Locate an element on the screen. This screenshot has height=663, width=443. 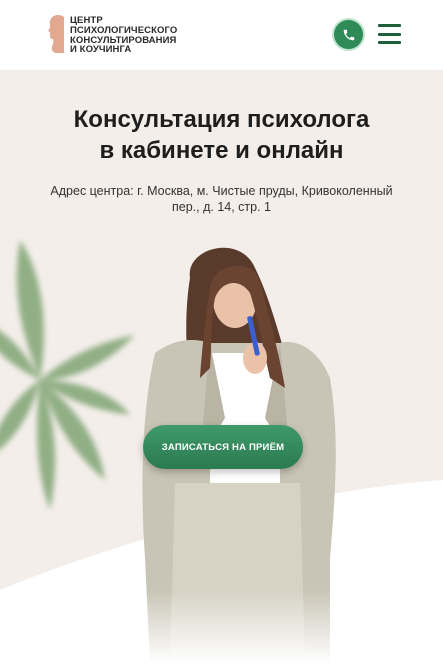
palm-leaf-image is located at coordinates (67, 375).